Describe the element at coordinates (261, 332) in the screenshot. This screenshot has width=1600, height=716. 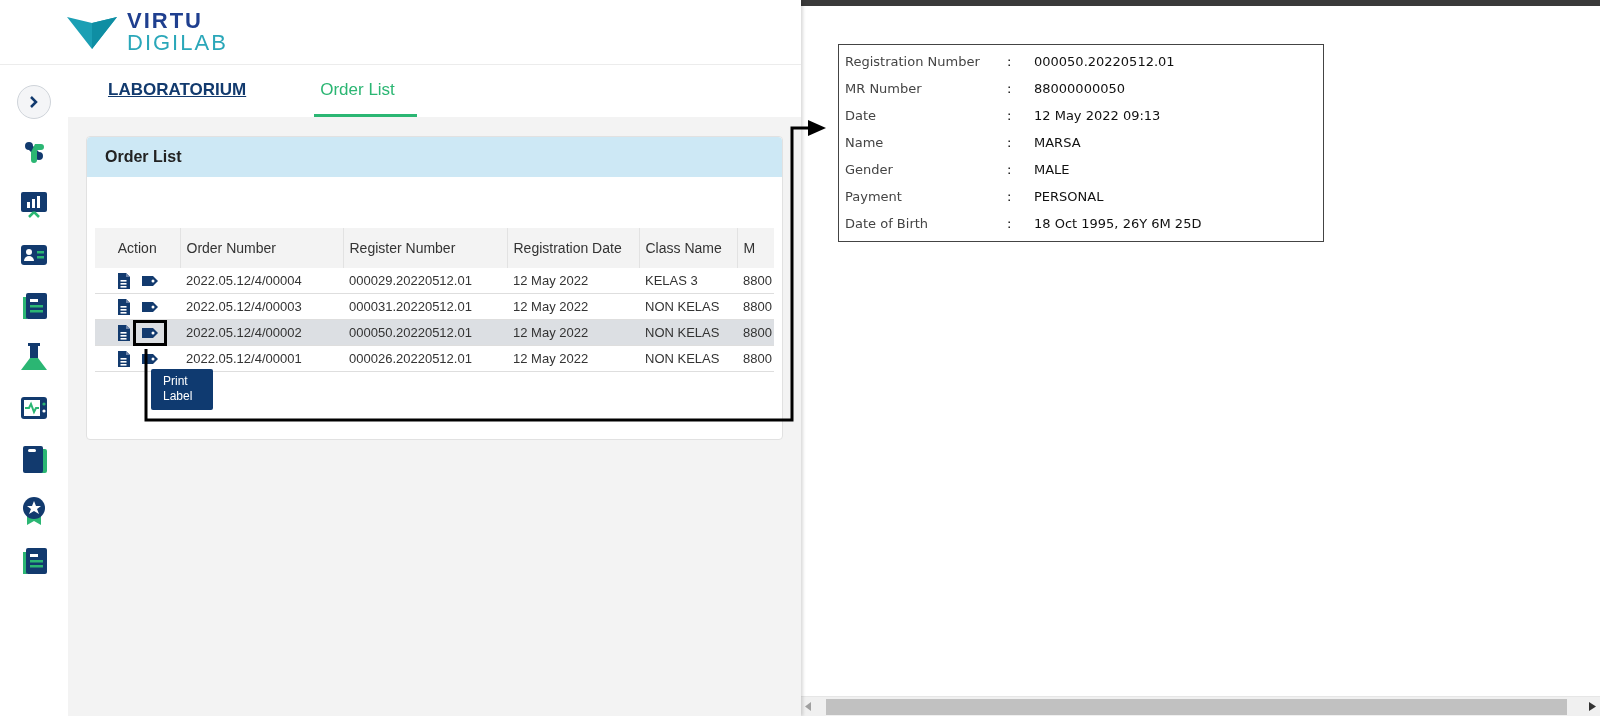
I see `table-cell: 2022.05.12/4/00002` at that location.